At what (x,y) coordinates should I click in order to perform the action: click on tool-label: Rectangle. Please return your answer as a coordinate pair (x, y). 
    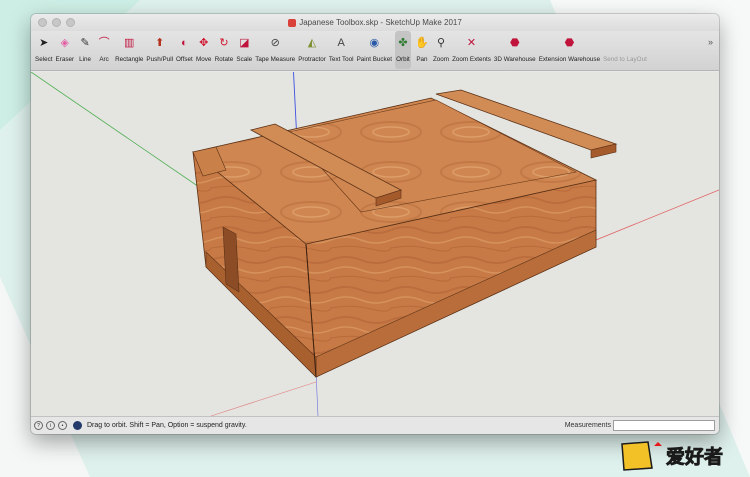
    Looking at the image, I should click on (129, 59).